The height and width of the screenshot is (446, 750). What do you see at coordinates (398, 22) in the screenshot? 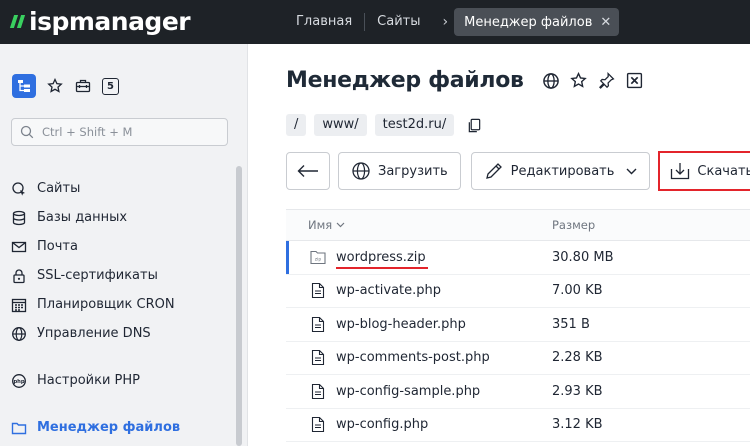
I see `topnav-item-sites: Сайты` at bounding box center [398, 22].